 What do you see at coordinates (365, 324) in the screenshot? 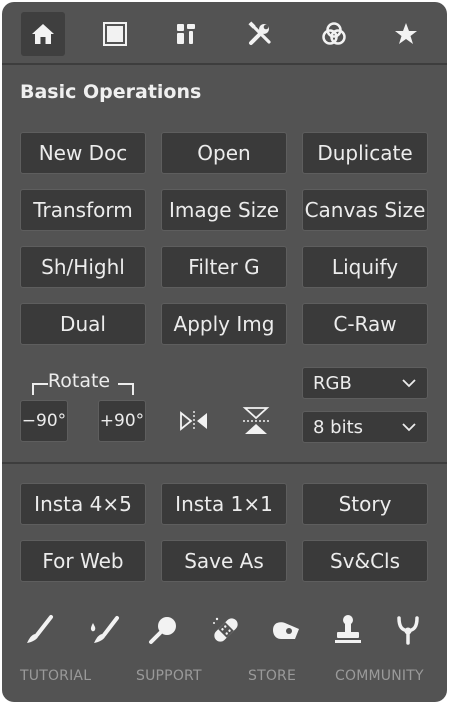
I see `camera-raw-button: C-Raw` at bounding box center [365, 324].